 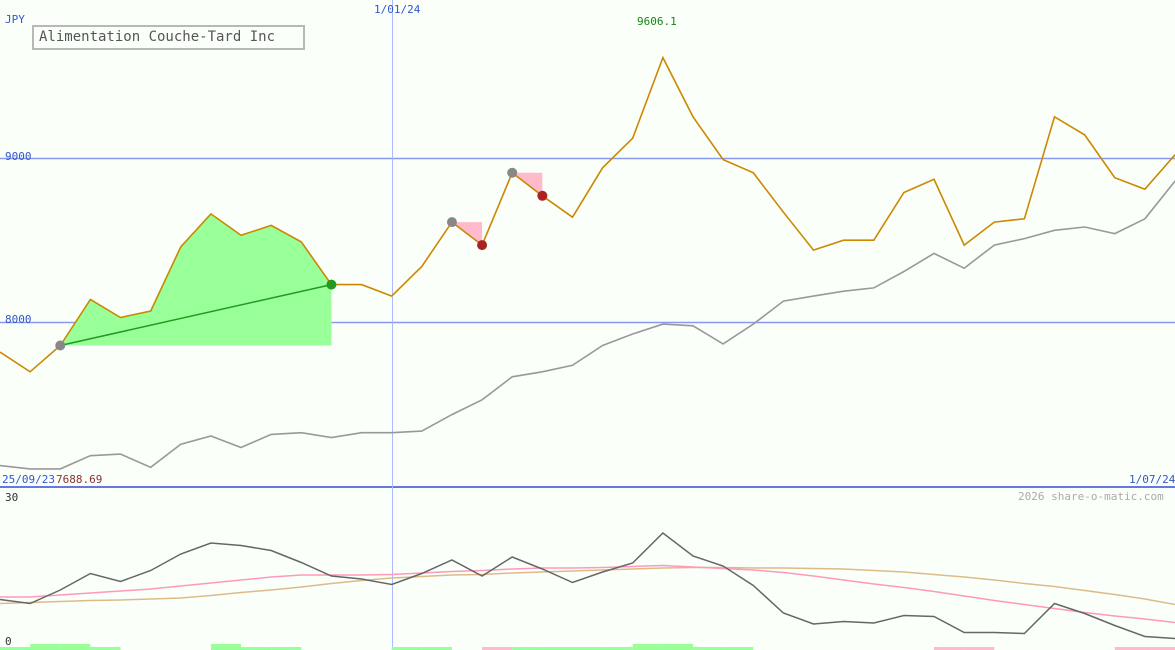 What do you see at coordinates (79, 479) in the screenshot?
I see `min-value-label: 7688.69` at bounding box center [79, 479].